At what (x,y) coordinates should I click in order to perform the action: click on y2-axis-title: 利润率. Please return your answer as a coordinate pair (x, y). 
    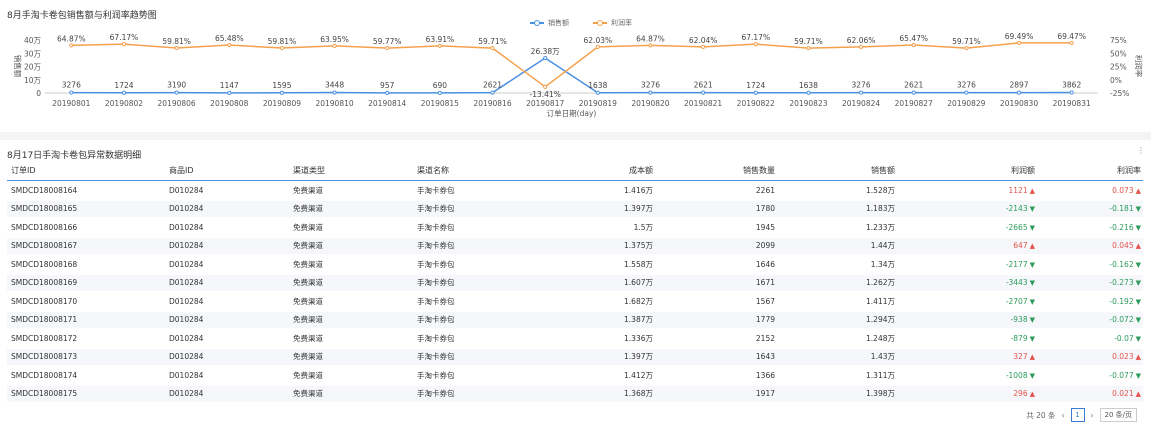
    Looking at the image, I should click on (1139, 66).